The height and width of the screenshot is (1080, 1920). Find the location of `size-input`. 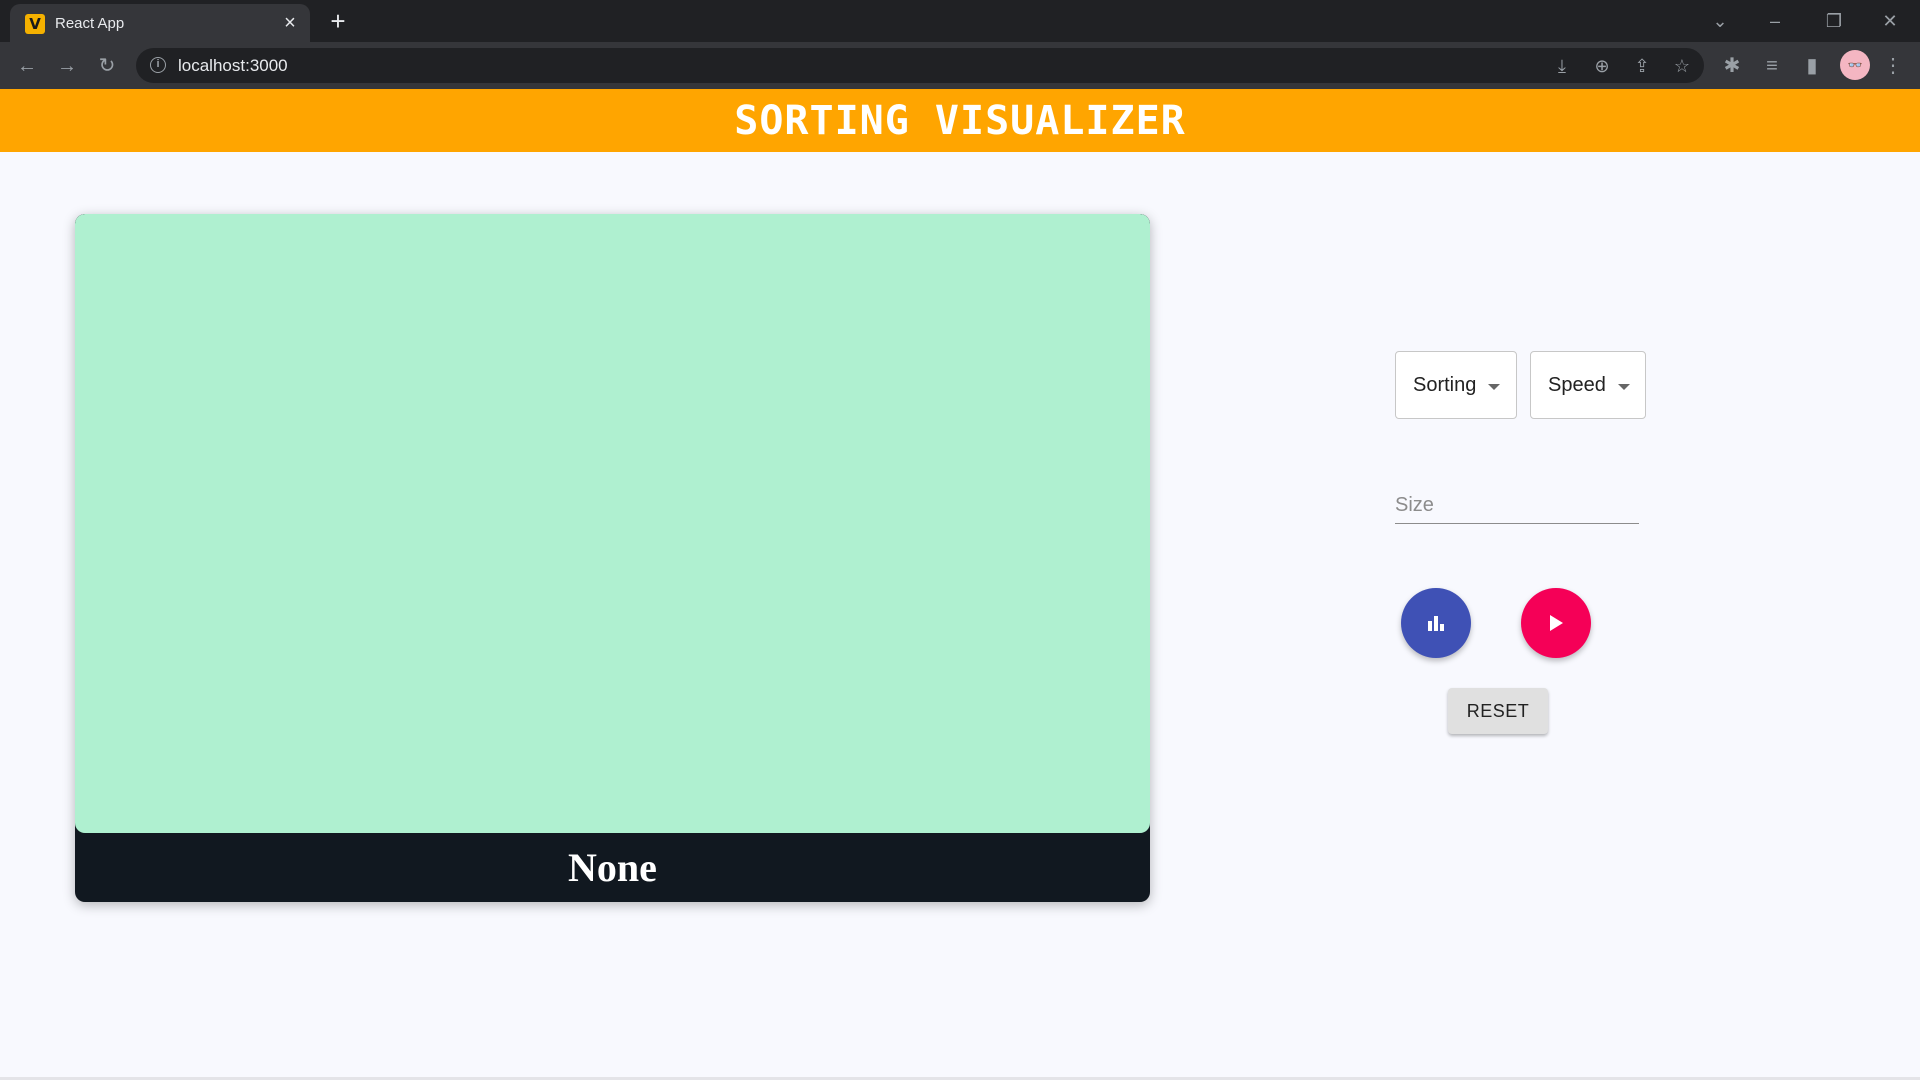

size-input is located at coordinates (1517, 506).